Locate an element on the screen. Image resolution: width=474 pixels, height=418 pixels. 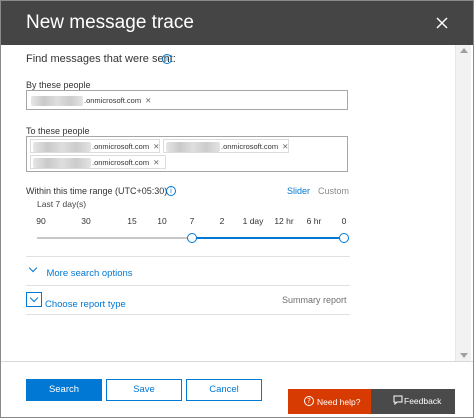
slider-tick-label: 7 is located at coordinates (192, 221).